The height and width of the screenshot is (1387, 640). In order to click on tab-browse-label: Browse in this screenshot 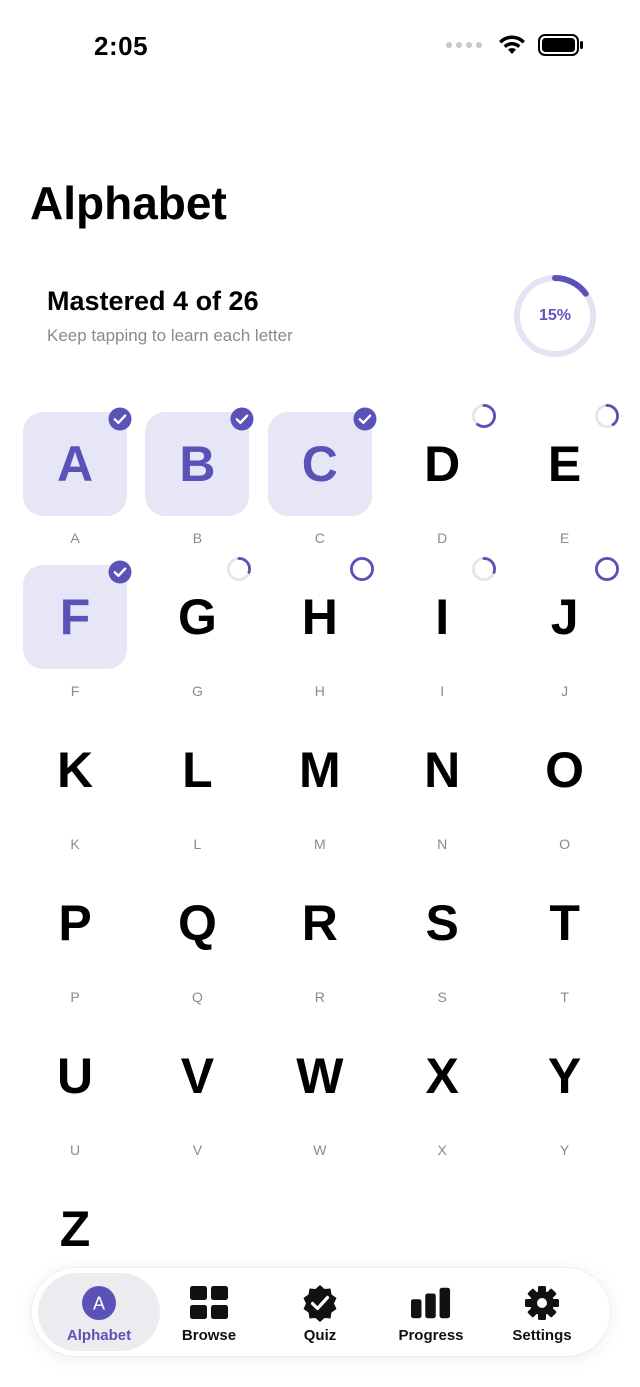, I will do `click(209, 1335)`.